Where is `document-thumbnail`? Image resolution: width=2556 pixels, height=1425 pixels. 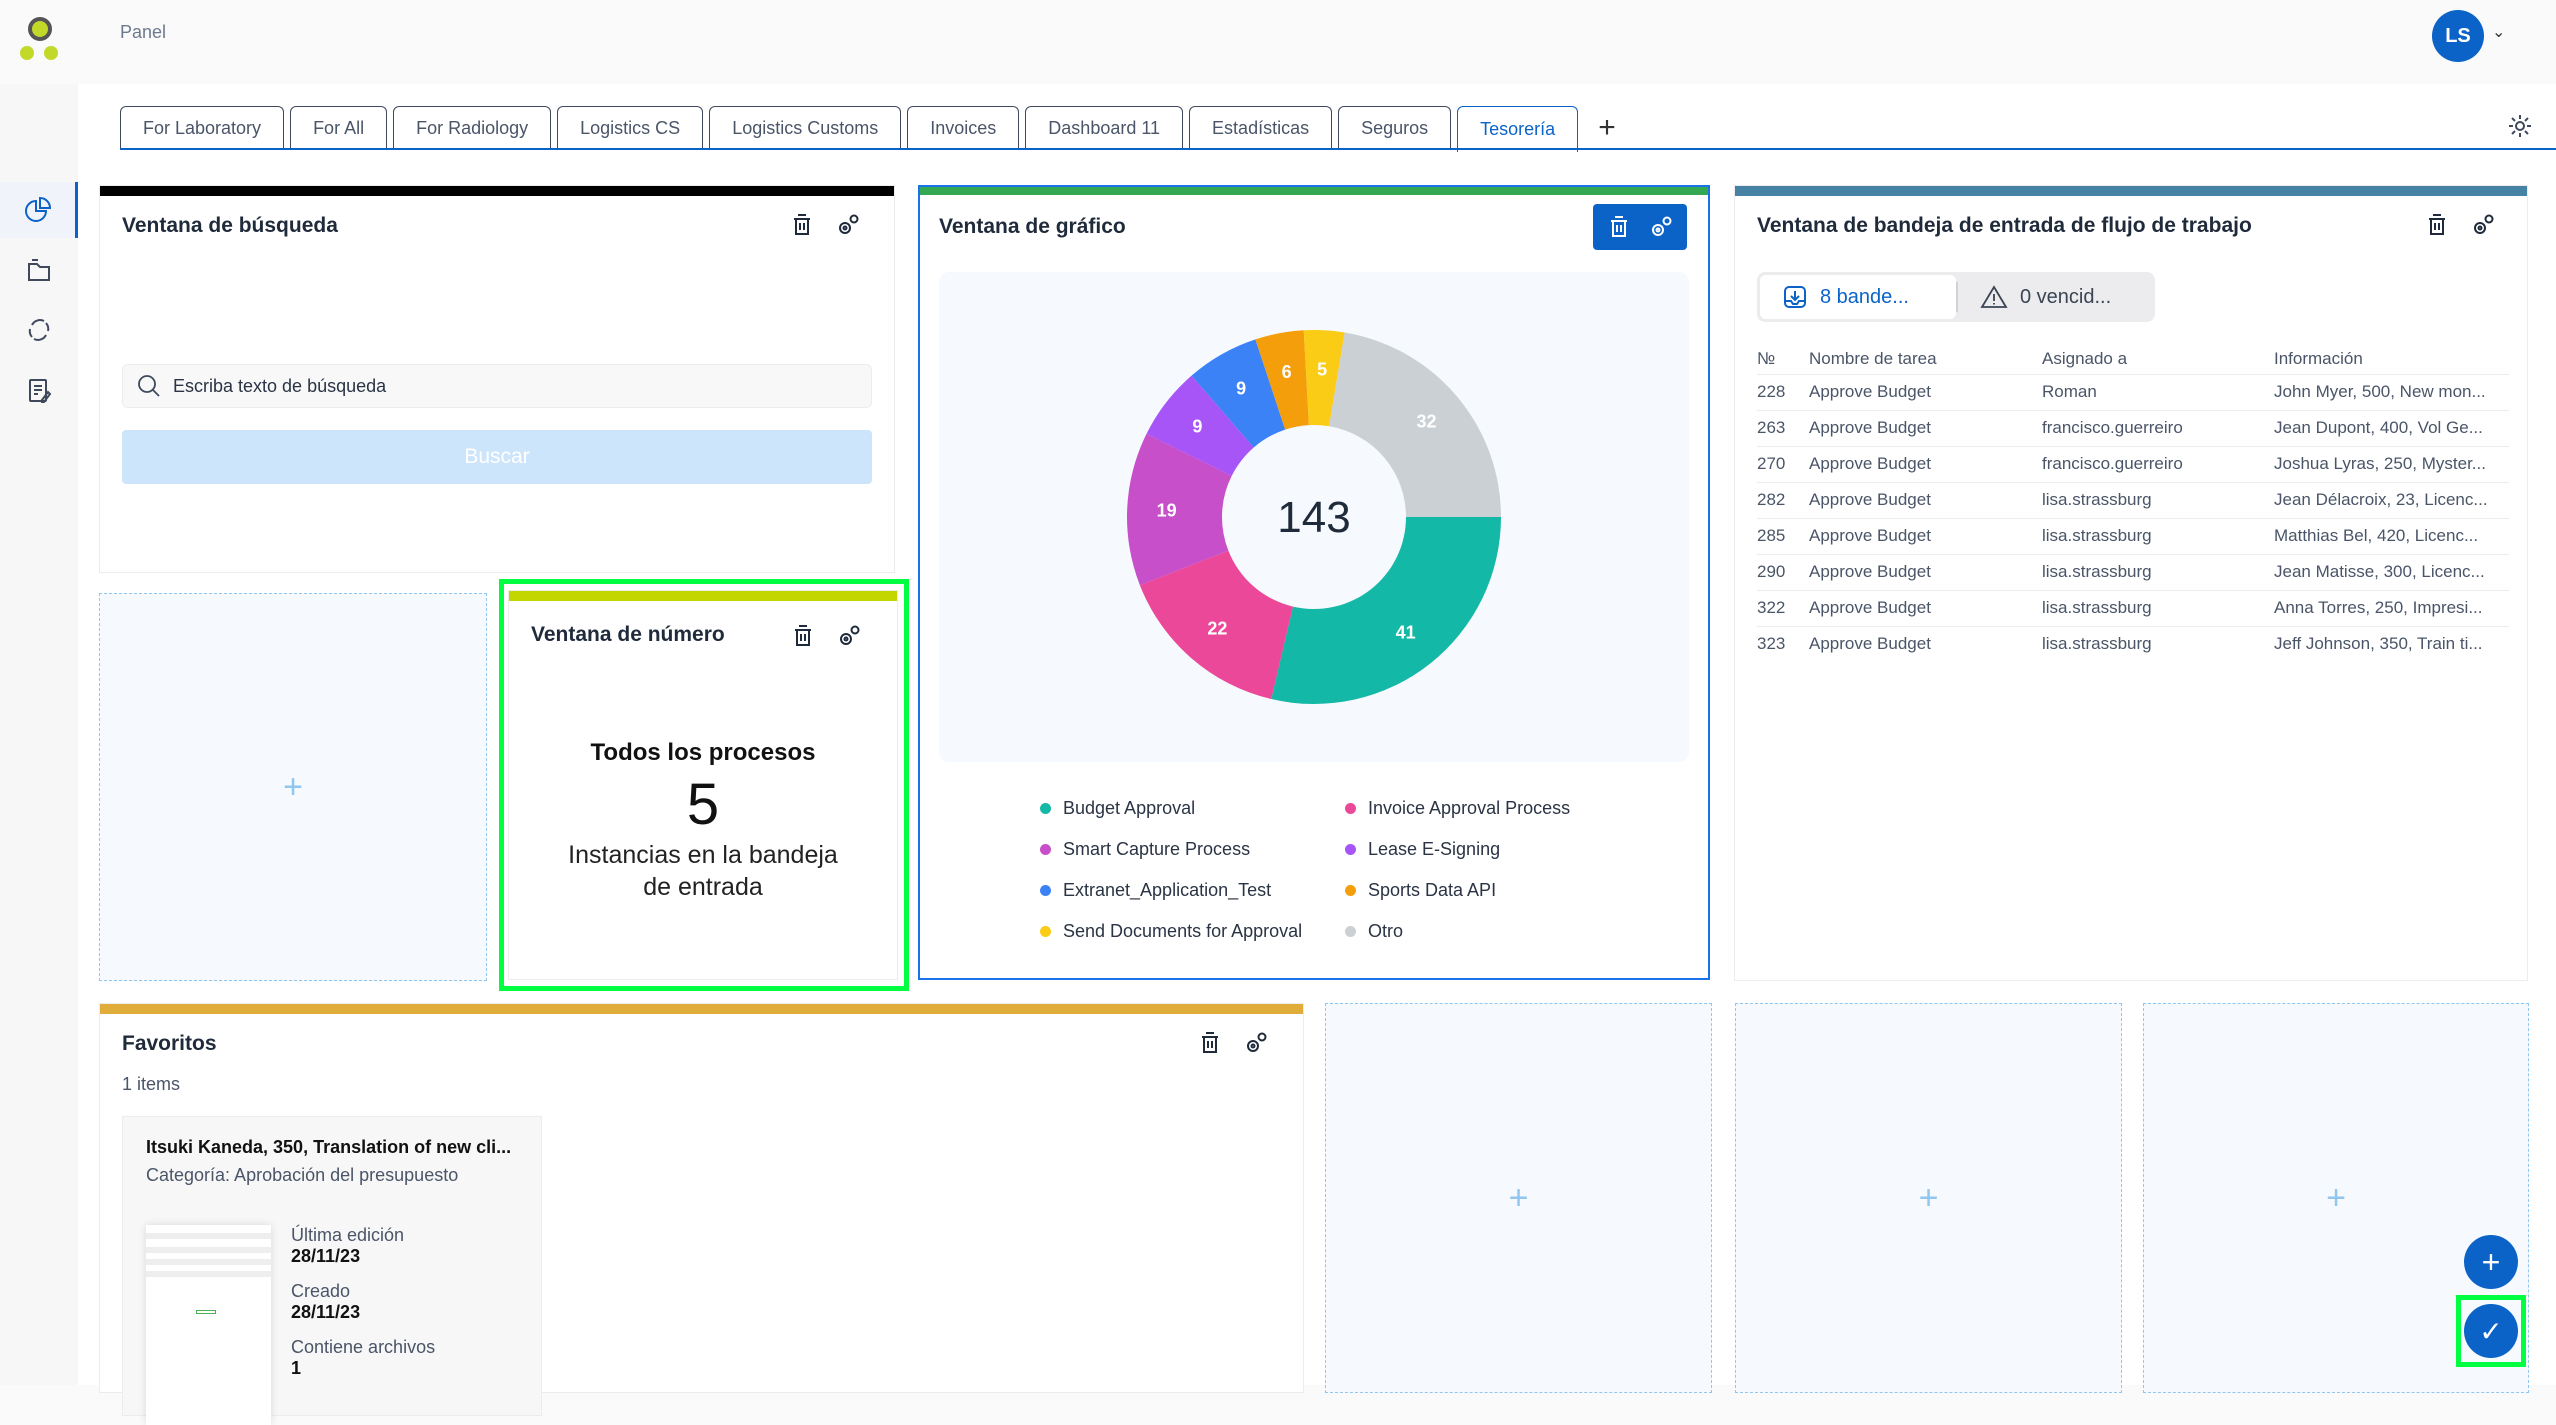 document-thumbnail is located at coordinates (208, 1325).